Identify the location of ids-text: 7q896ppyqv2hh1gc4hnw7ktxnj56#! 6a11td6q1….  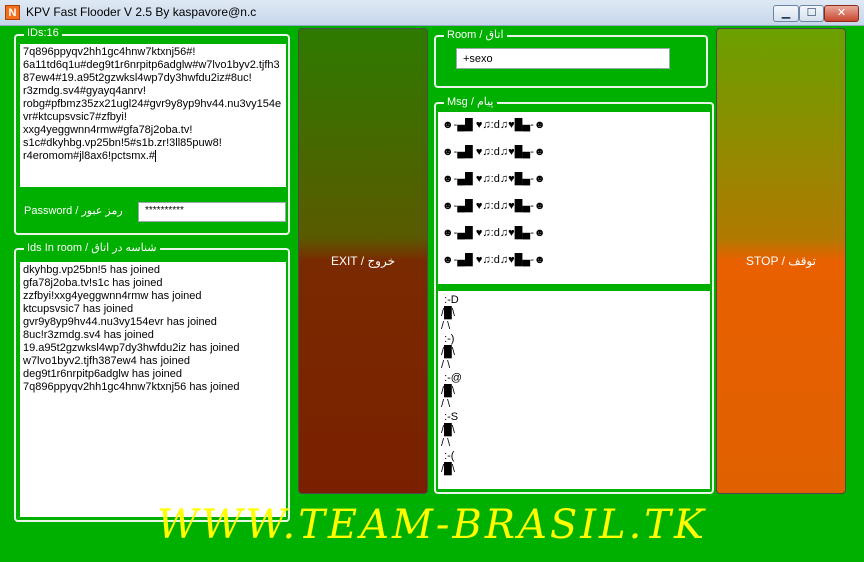
(152, 104).